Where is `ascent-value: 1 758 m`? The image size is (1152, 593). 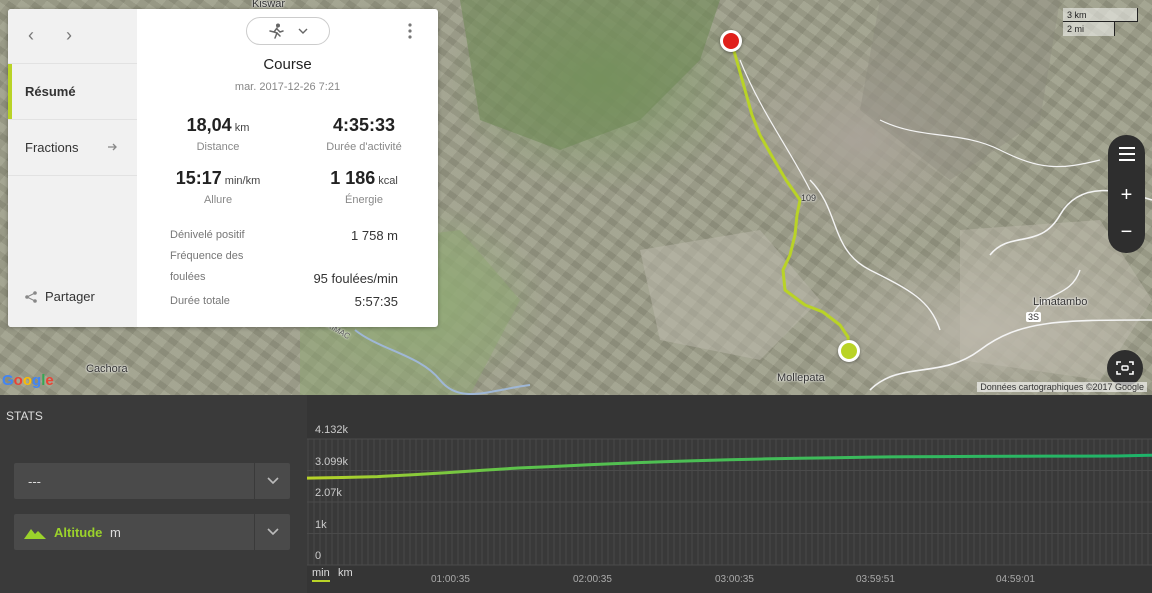
ascent-value: 1 758 m is located at coordinates (374, 235).